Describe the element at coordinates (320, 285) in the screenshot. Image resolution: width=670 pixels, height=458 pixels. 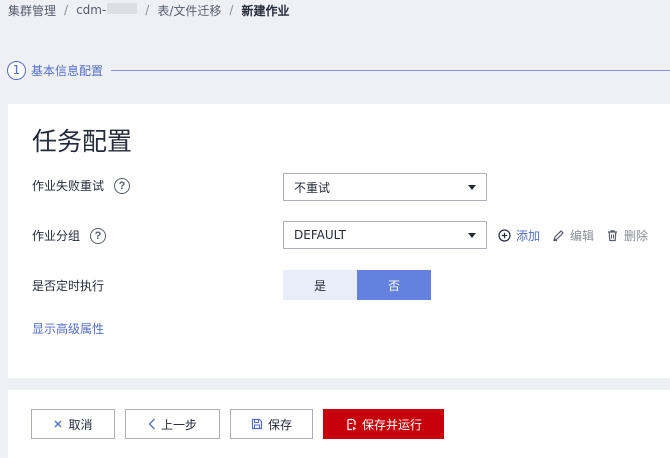
I see `scheduled-option-yes: 是` at that location.